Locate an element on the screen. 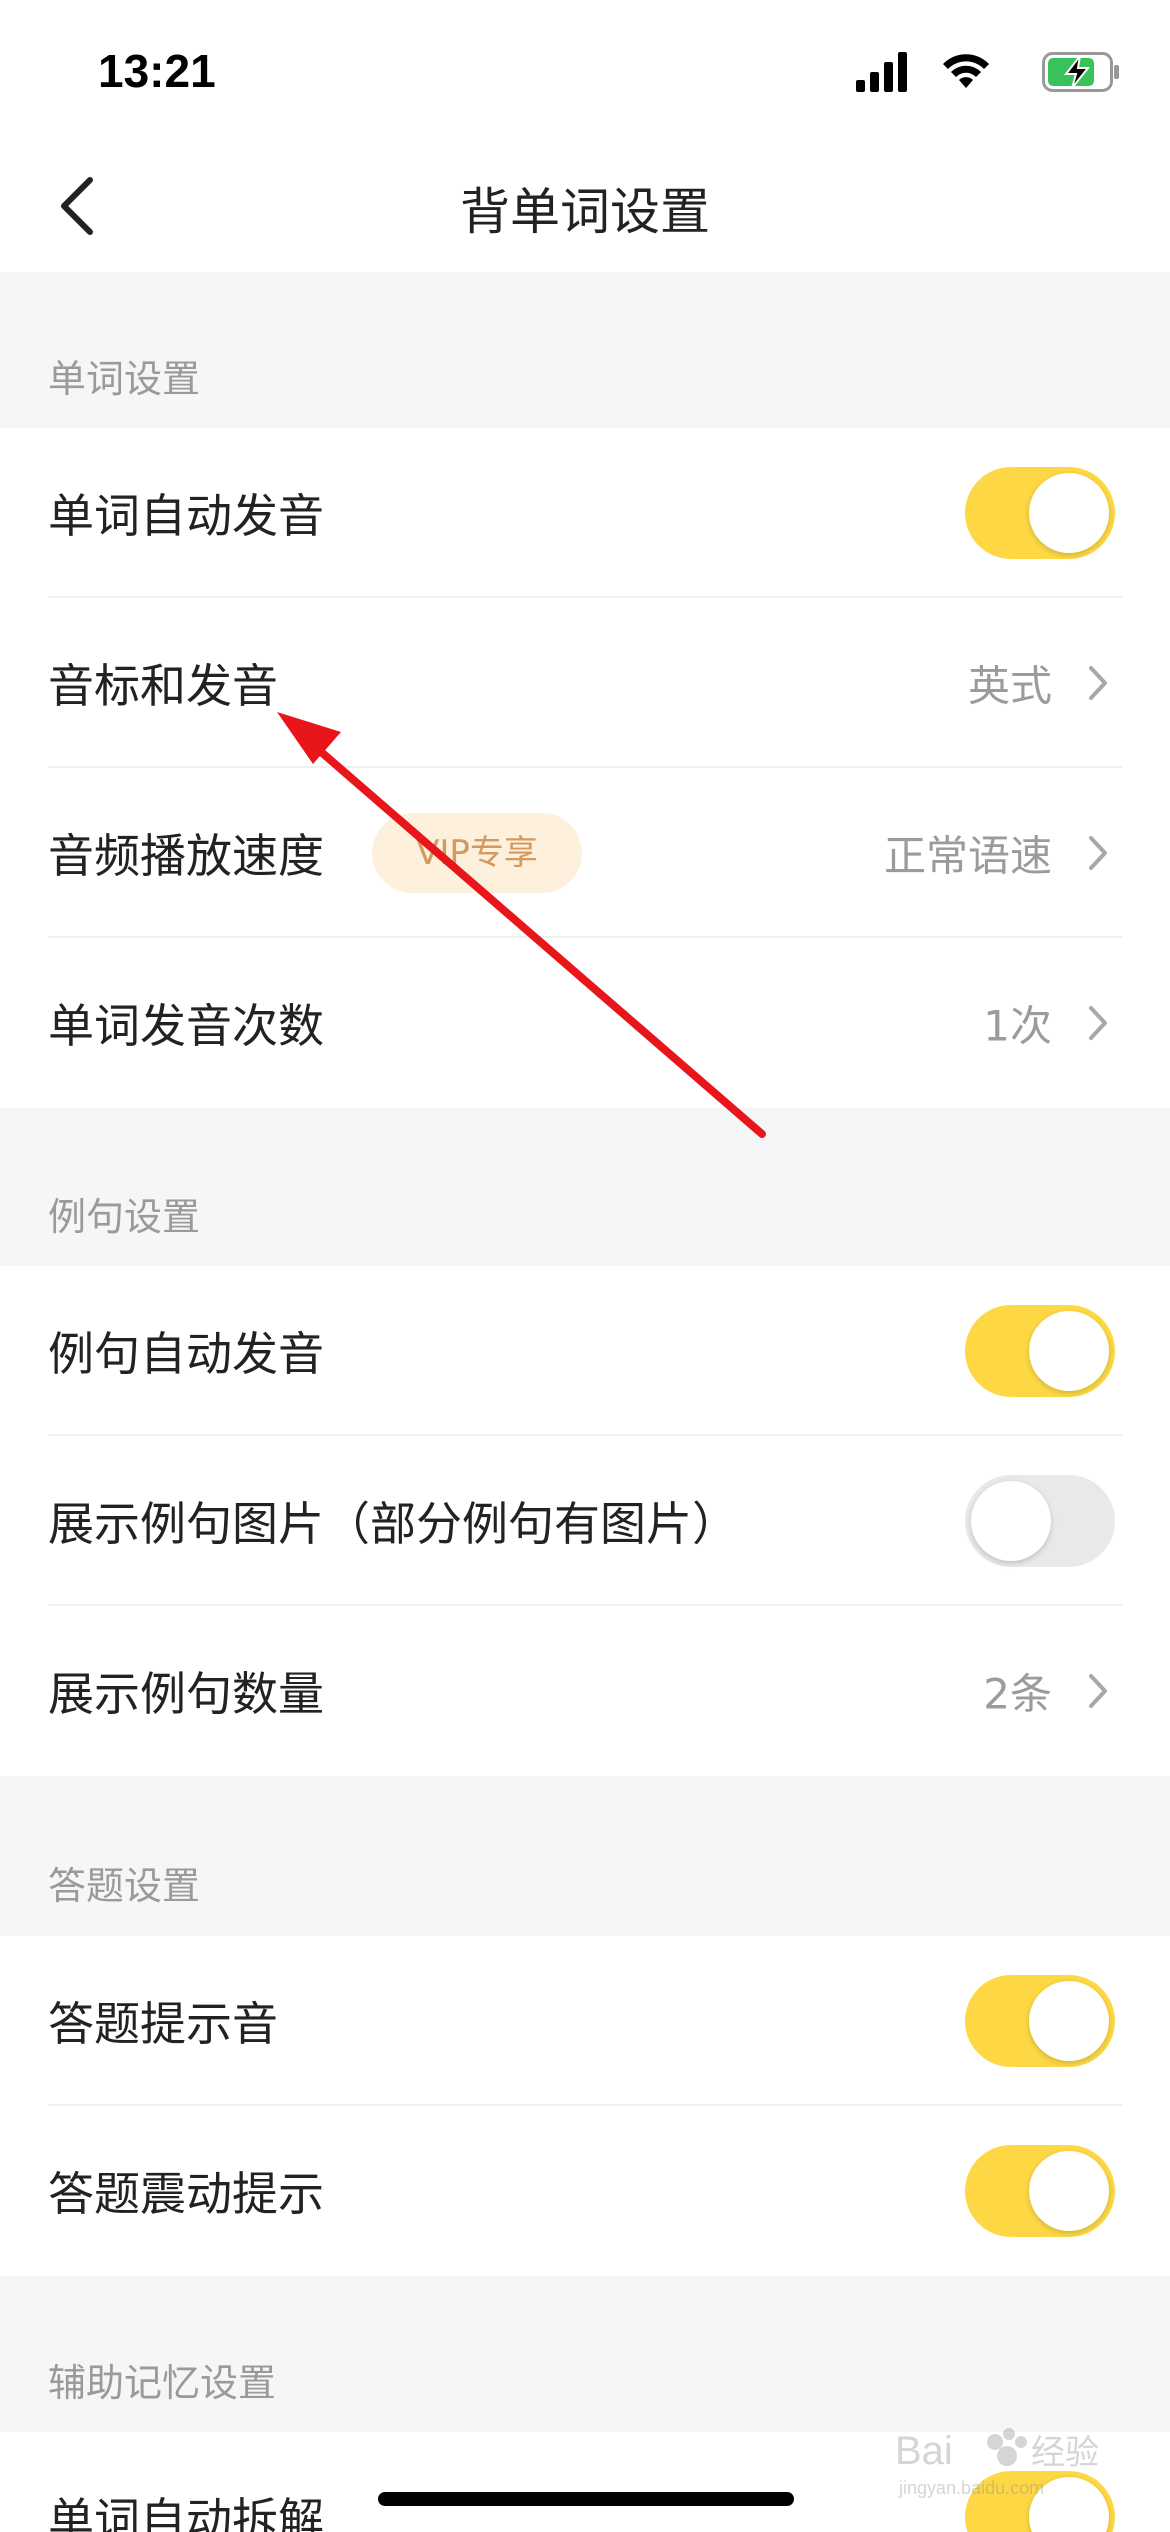 The image size is (1170, 2532). toggle-example-auto-pronounce is located at coordinates (1040, 1351).